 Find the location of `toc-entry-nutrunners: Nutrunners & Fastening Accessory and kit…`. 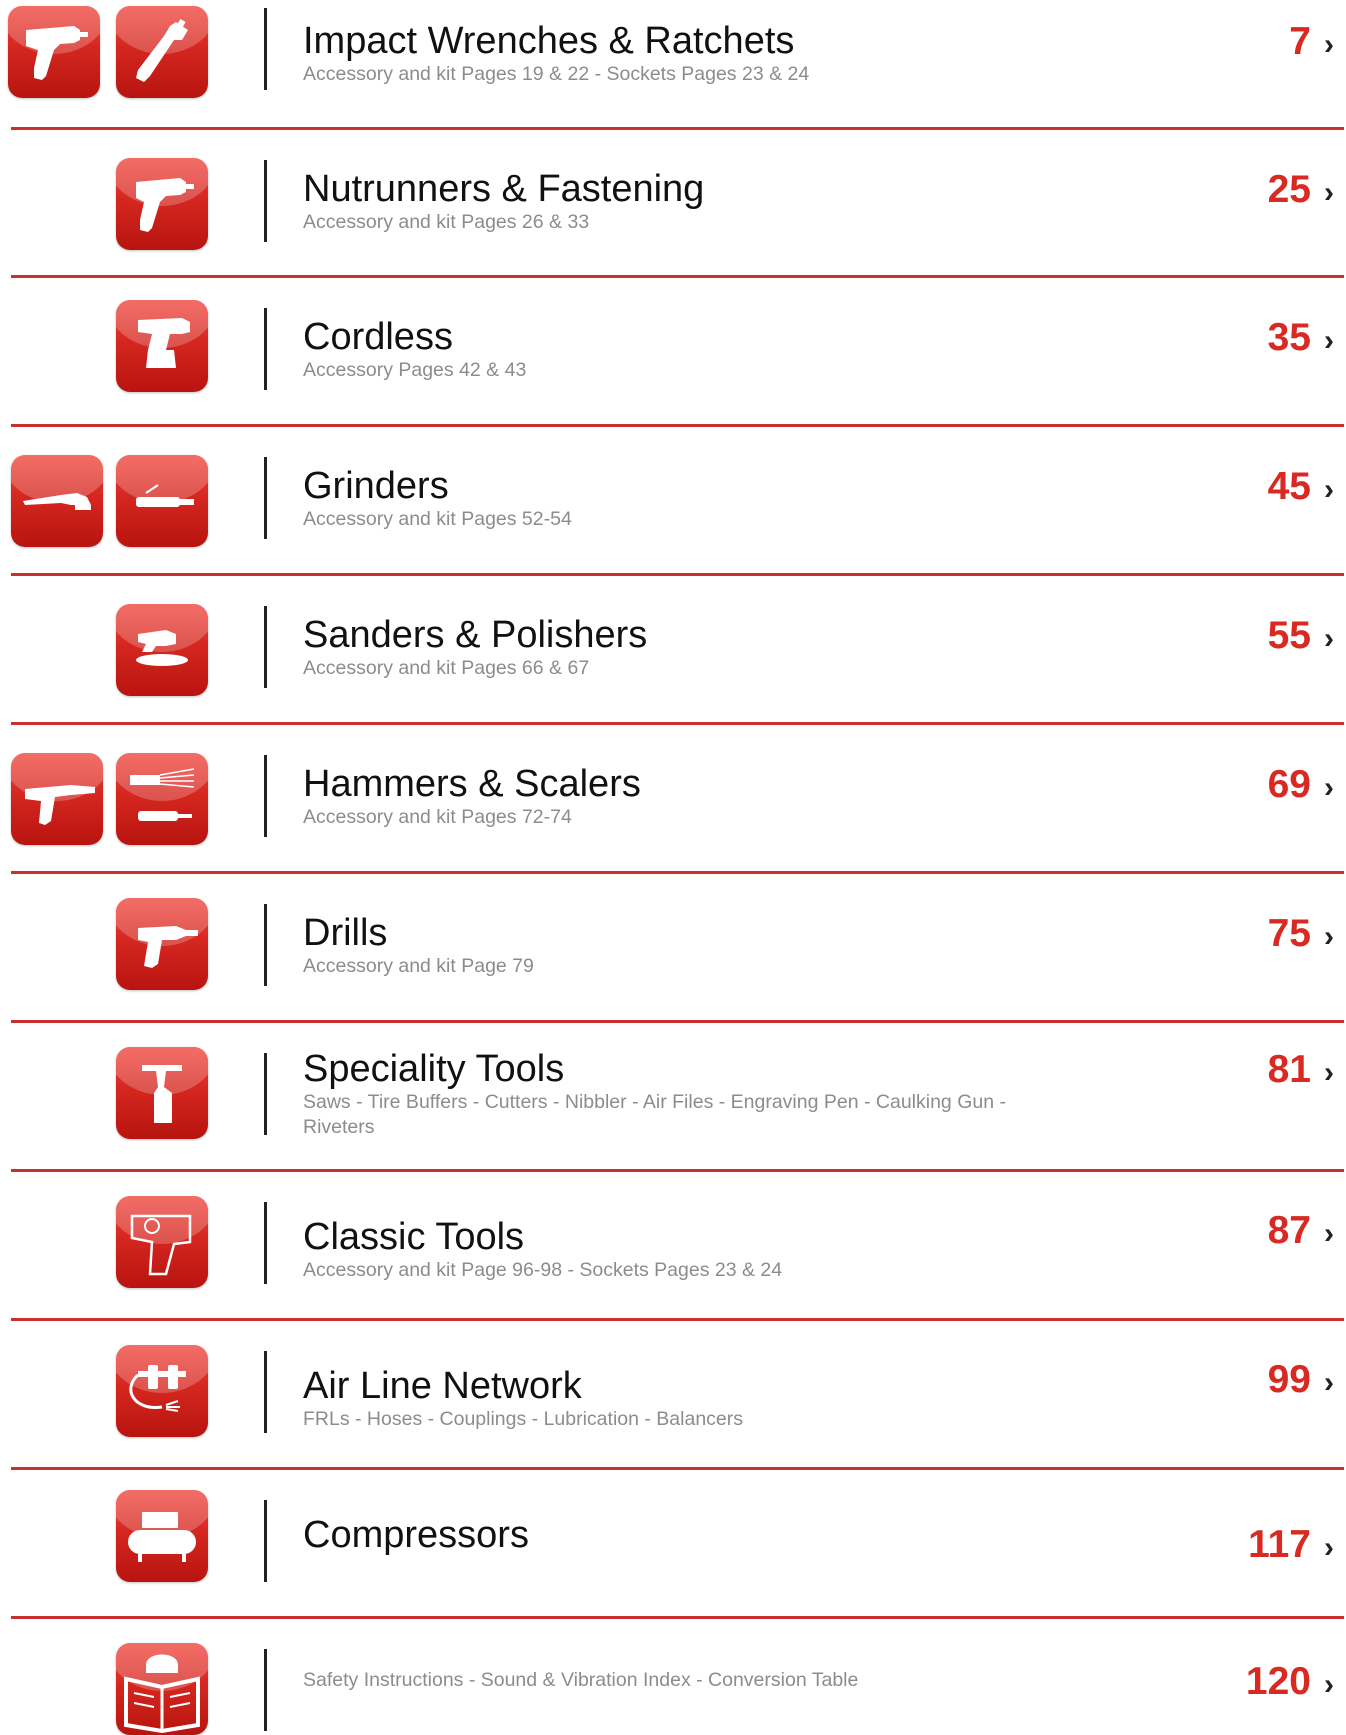

toc-entry-nutrunners: Nutrunners & Fastening Accessory and kit… is located at coordinates (673, 203).